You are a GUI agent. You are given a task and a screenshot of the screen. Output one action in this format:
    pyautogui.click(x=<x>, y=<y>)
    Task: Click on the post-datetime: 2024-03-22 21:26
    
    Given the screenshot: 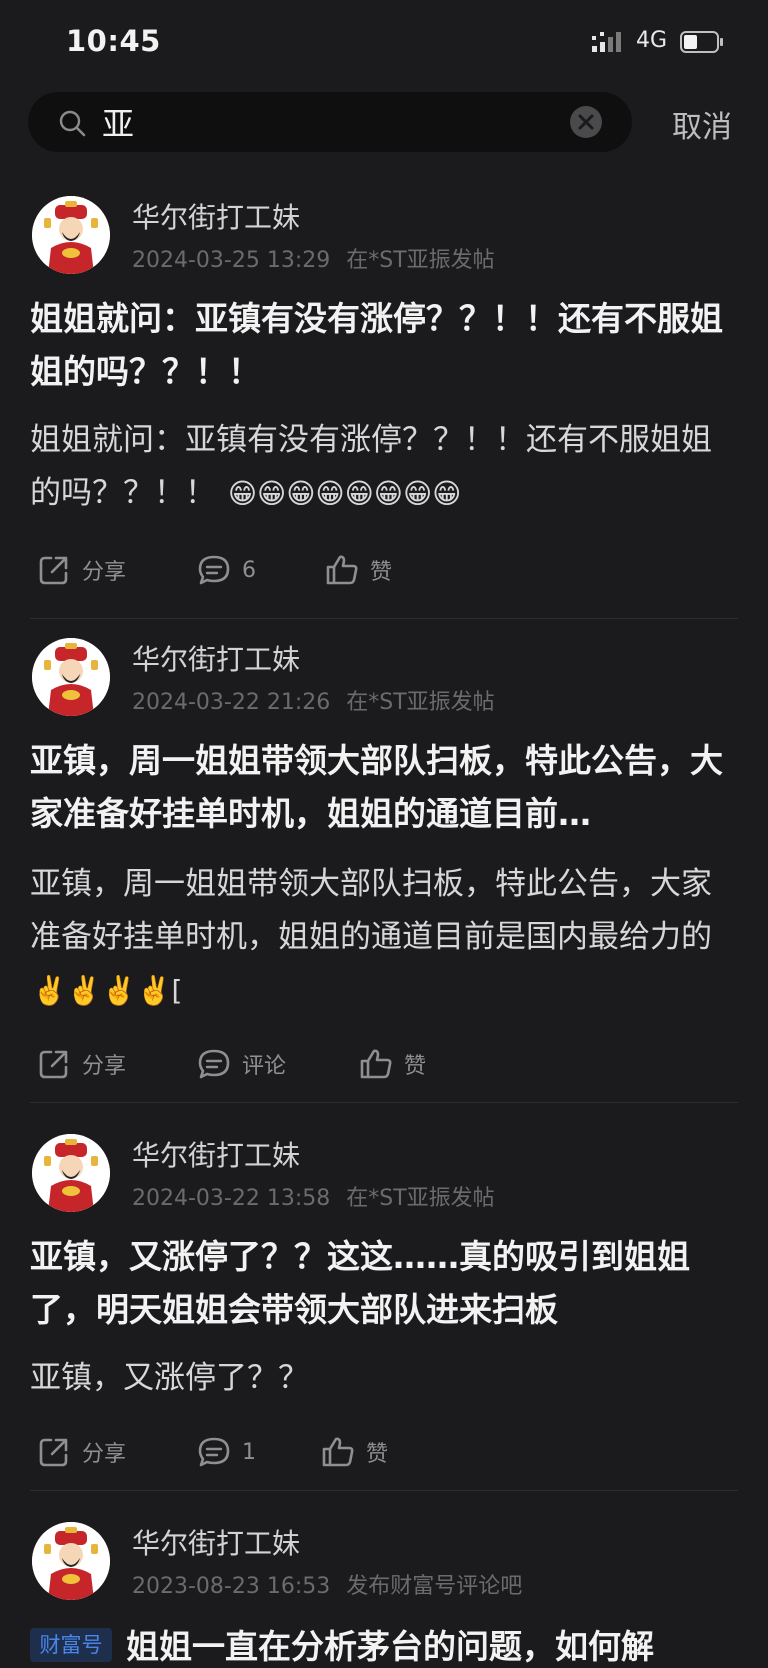 What is the action you would take?
    pyautogui.click(x=231, y=702)
    